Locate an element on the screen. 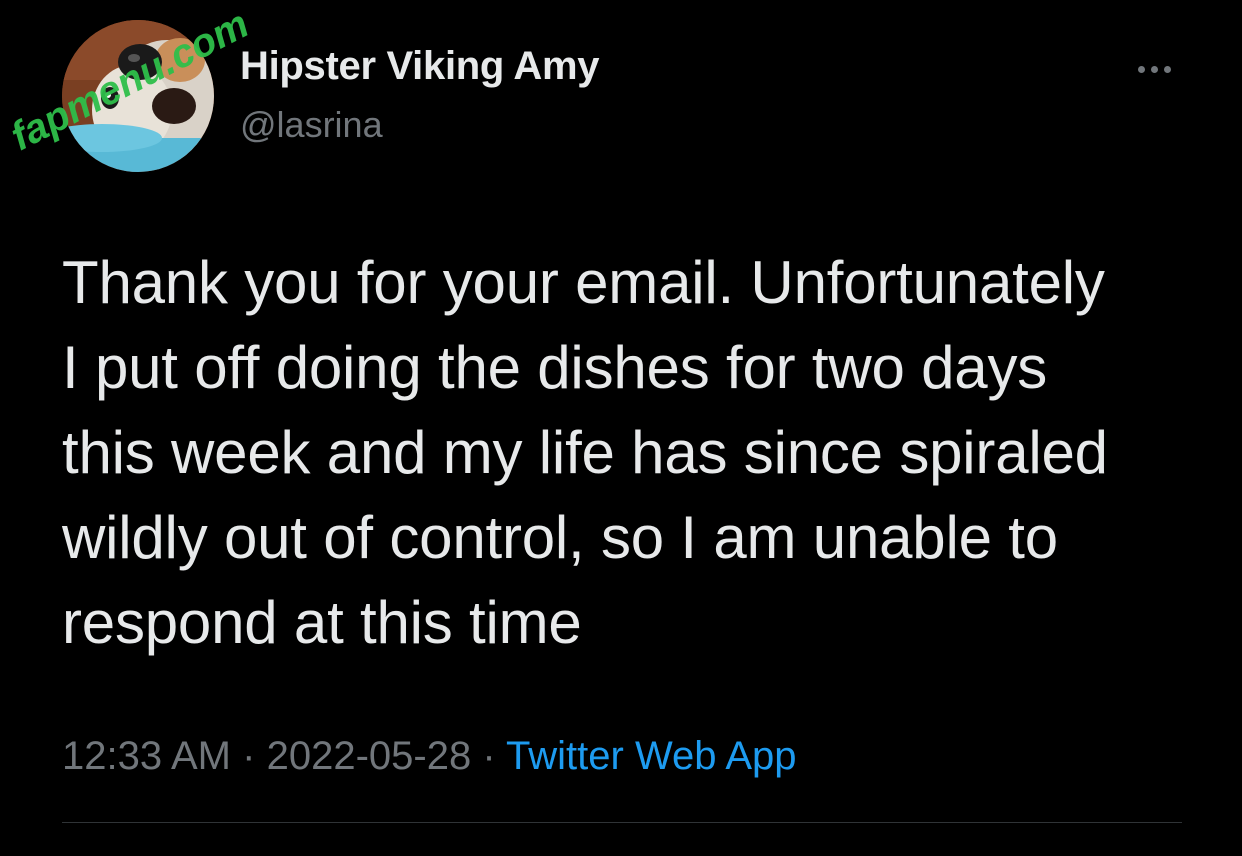 Image resolution: width=1242 pixels, height=856 pixels. tweet-text-line: this week and my life has since spiraled is located at coordinates (585, 452).